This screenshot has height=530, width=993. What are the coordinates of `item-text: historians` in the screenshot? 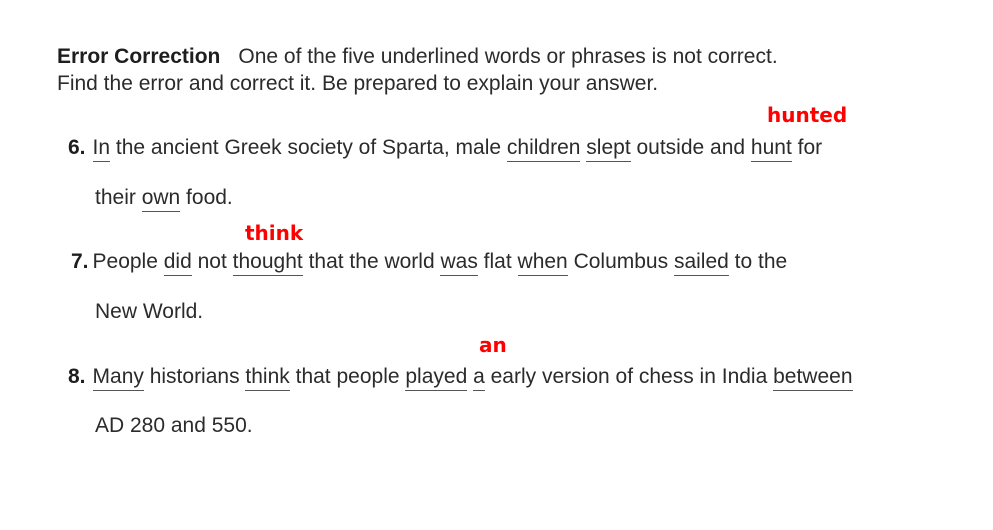 It's located at (194, 376).